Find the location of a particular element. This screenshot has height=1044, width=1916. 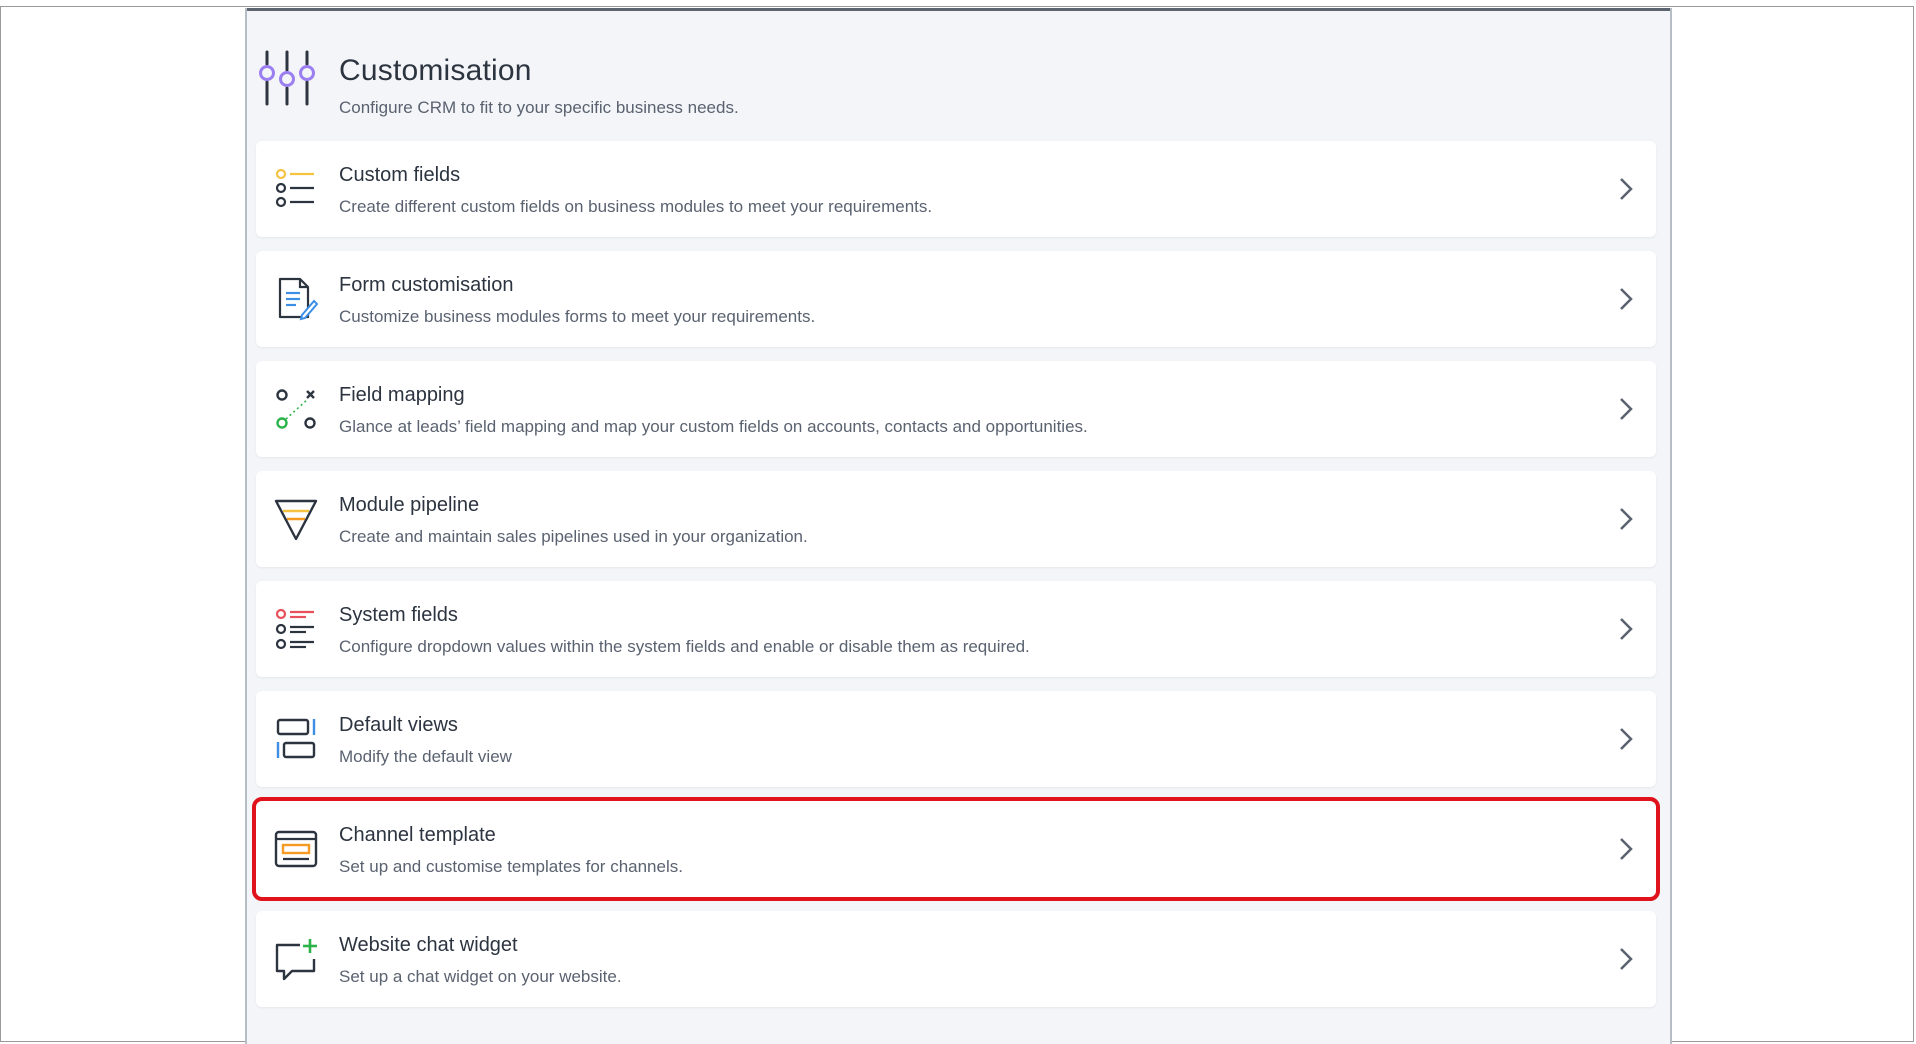

card-description: Modify the default view is located at coordinates (425, 756).